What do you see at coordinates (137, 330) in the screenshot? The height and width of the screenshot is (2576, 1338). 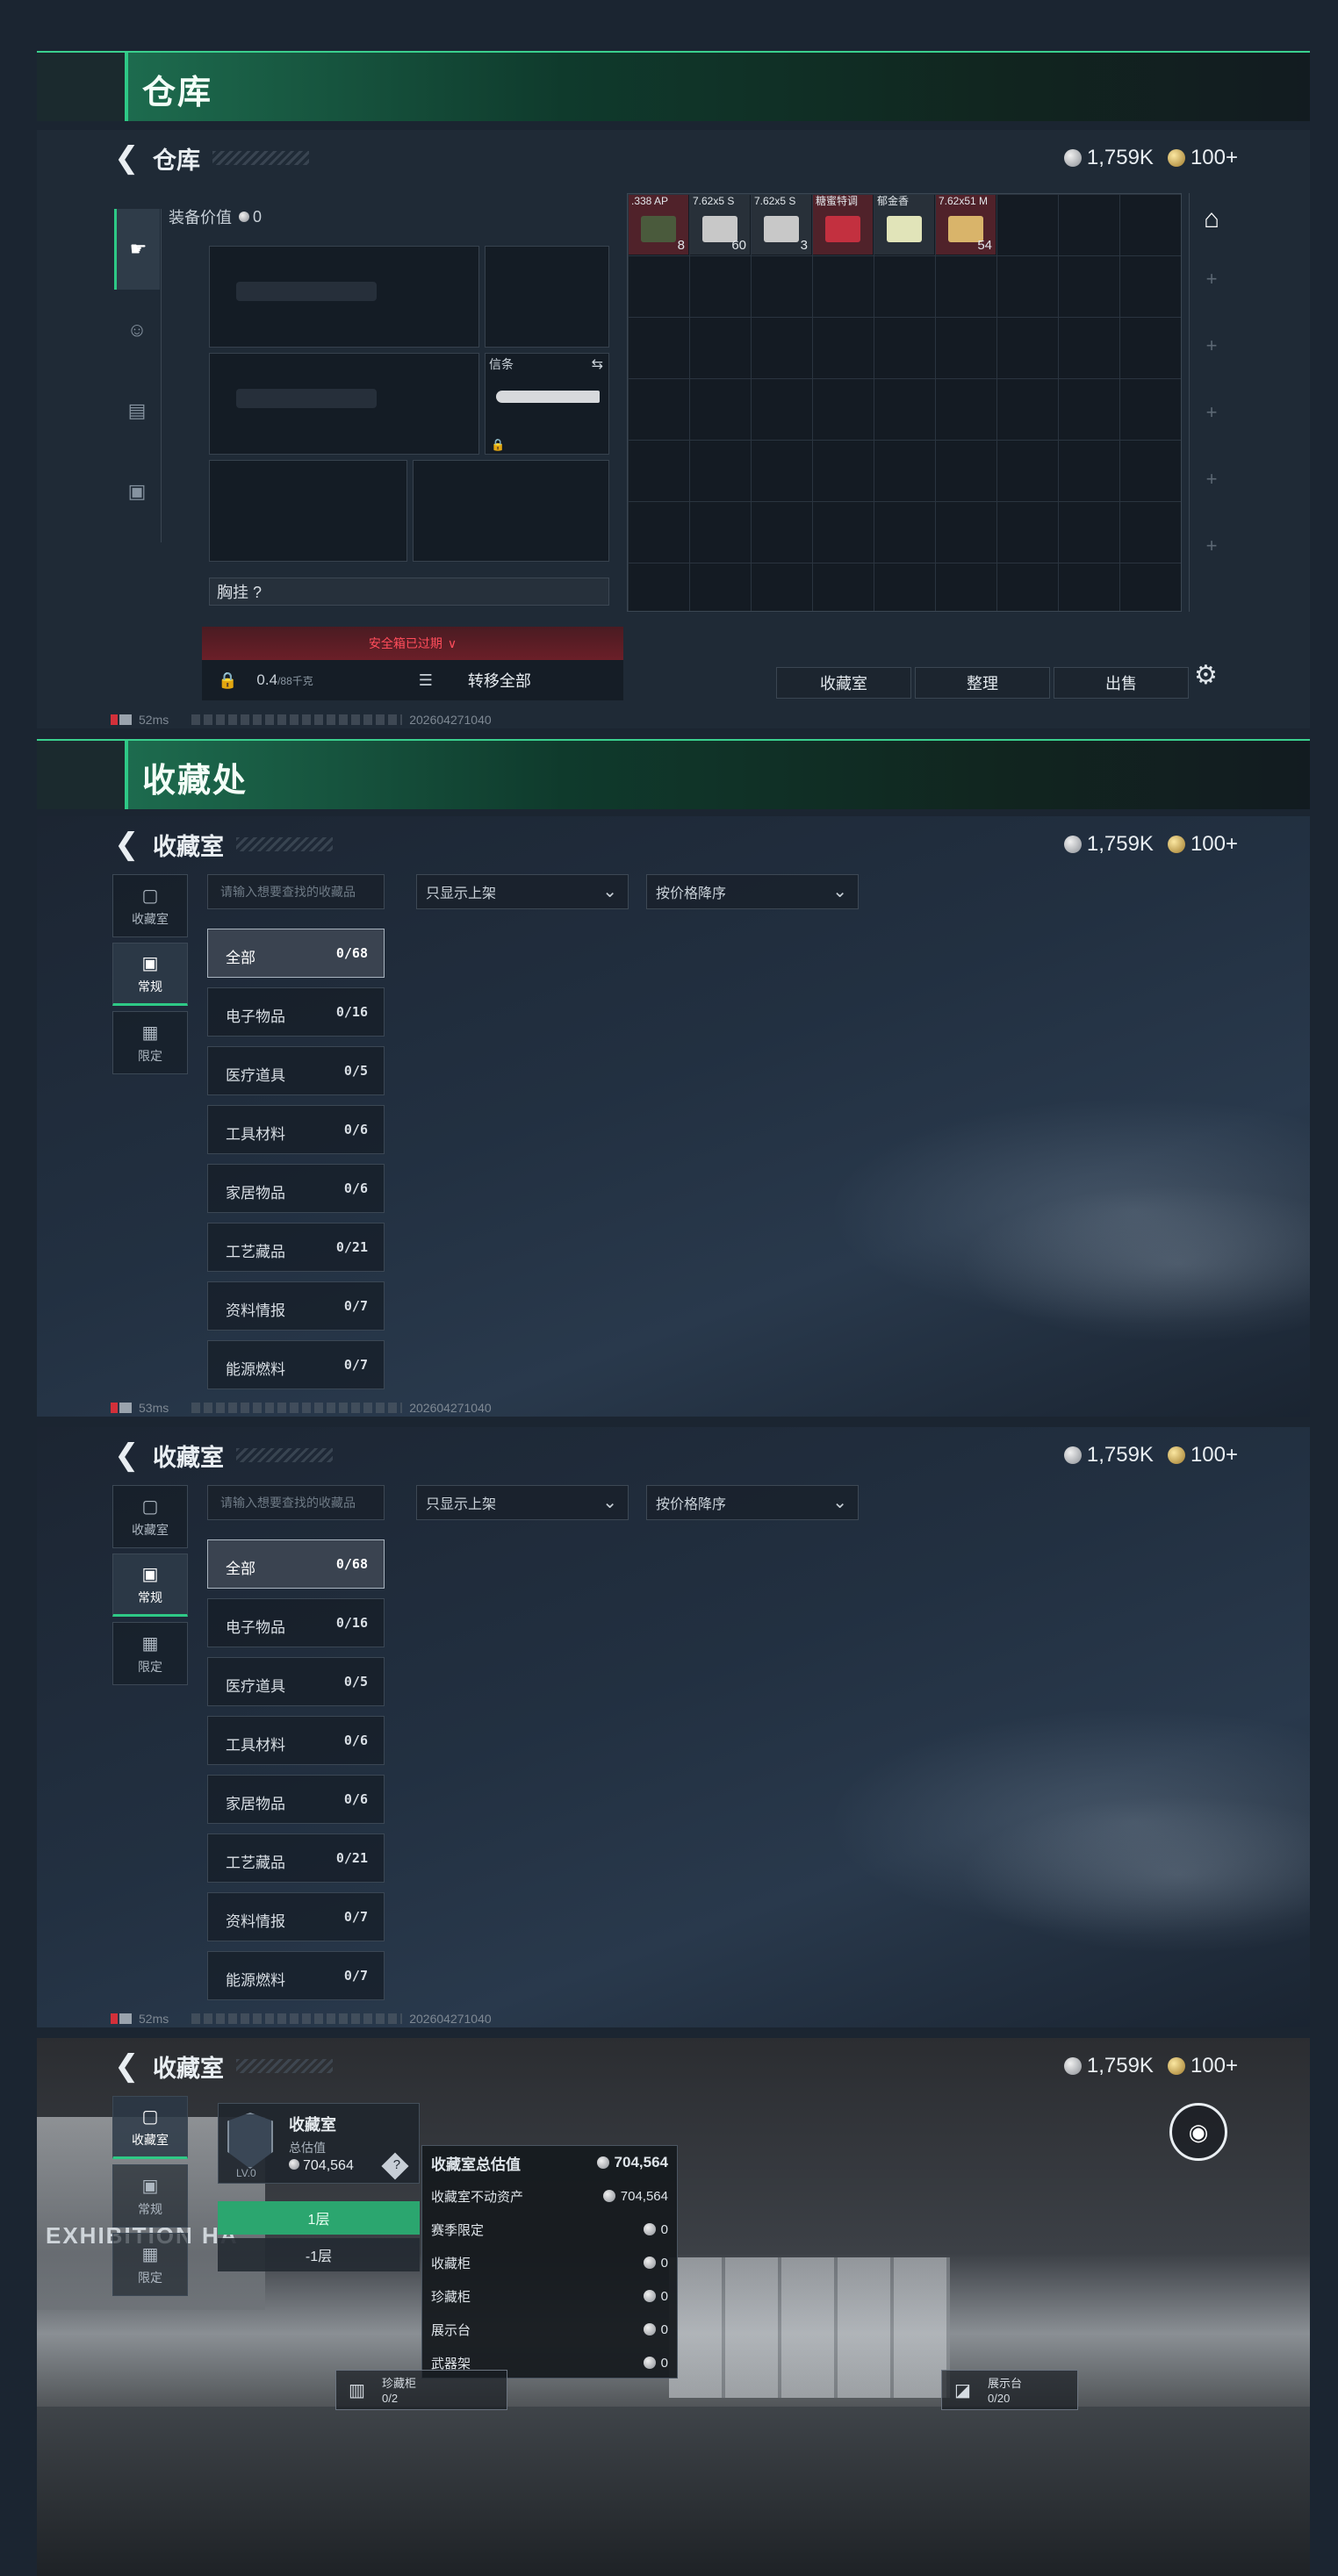 I see `helmet-tab-icon: ☺` at bounding box center [137, 330].